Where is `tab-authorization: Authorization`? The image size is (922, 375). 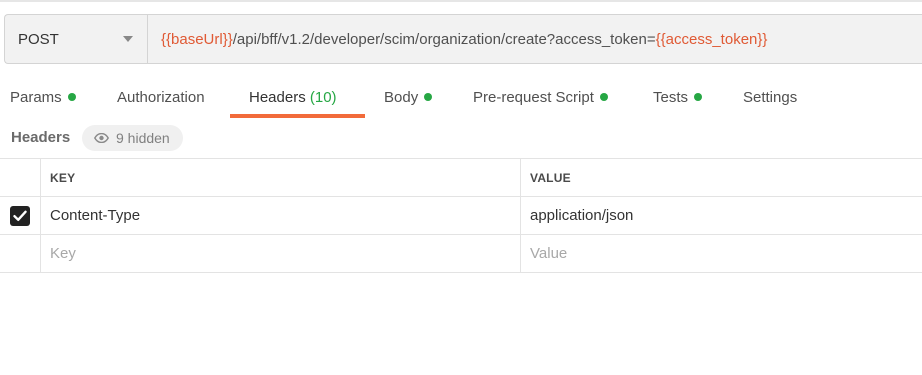 tab-authorization: Authorization is located at coordinates (161, 98).